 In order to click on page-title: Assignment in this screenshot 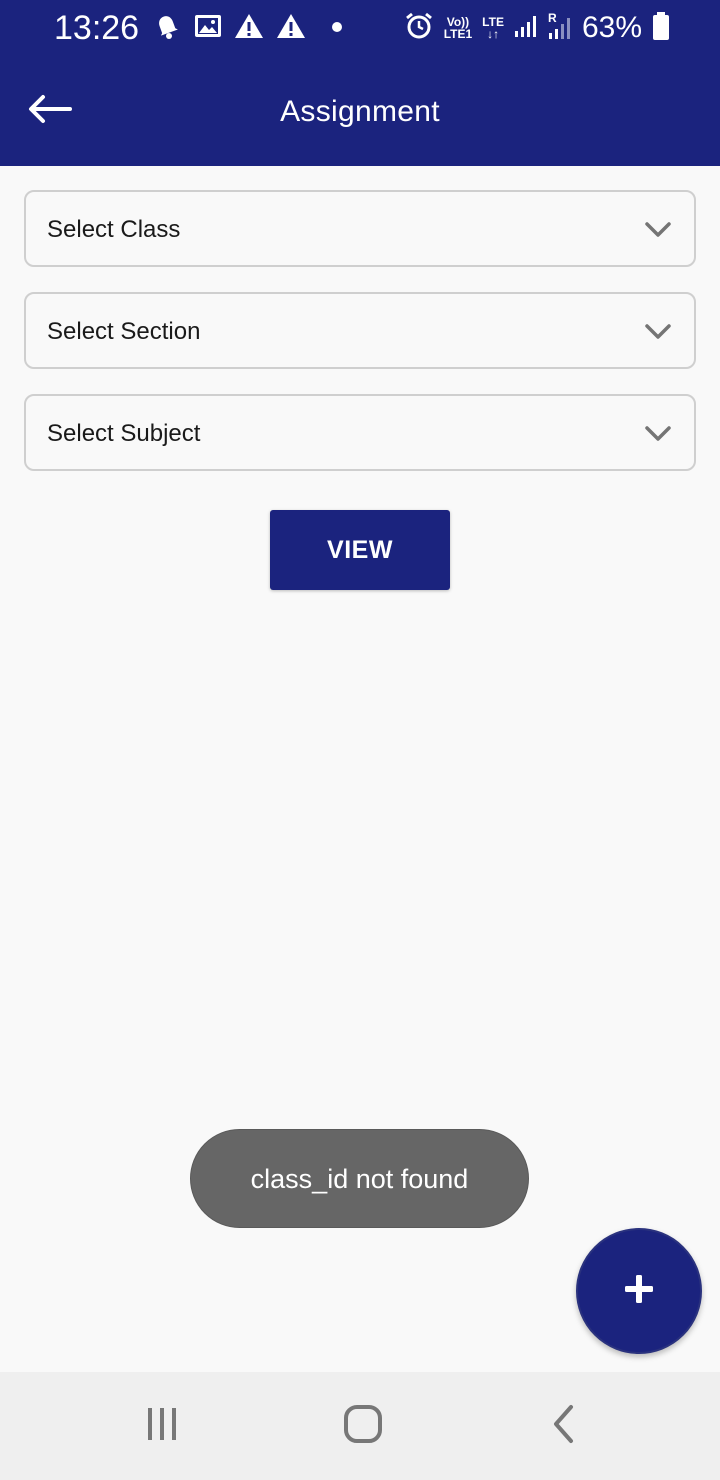, I will do `click(360, 111)`.